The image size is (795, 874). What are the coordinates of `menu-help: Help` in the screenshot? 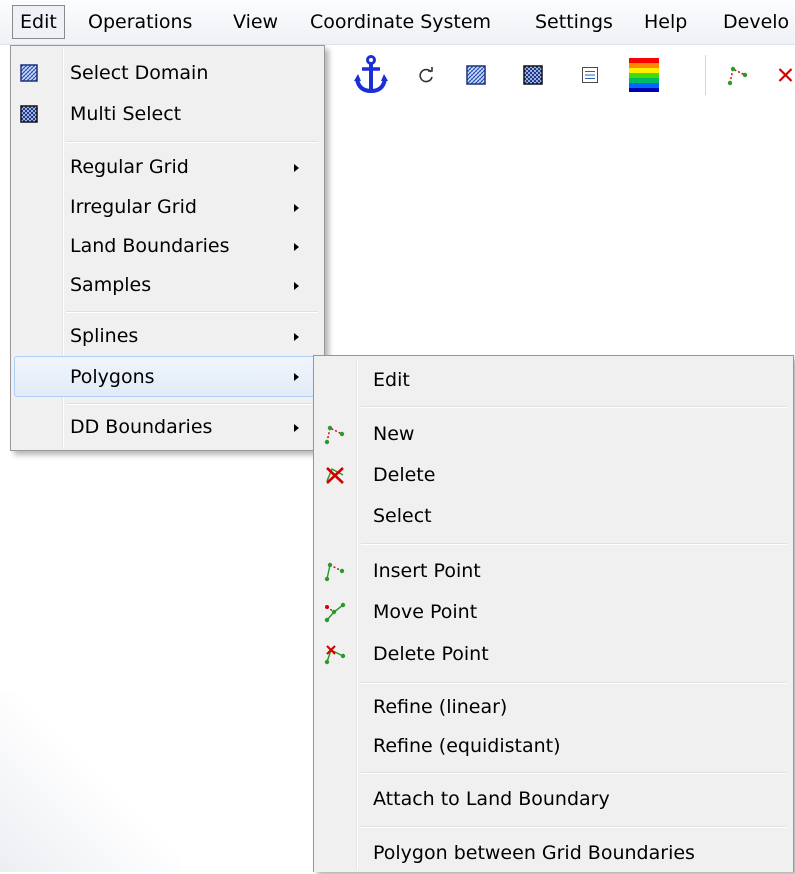 It's located at (665, 22).